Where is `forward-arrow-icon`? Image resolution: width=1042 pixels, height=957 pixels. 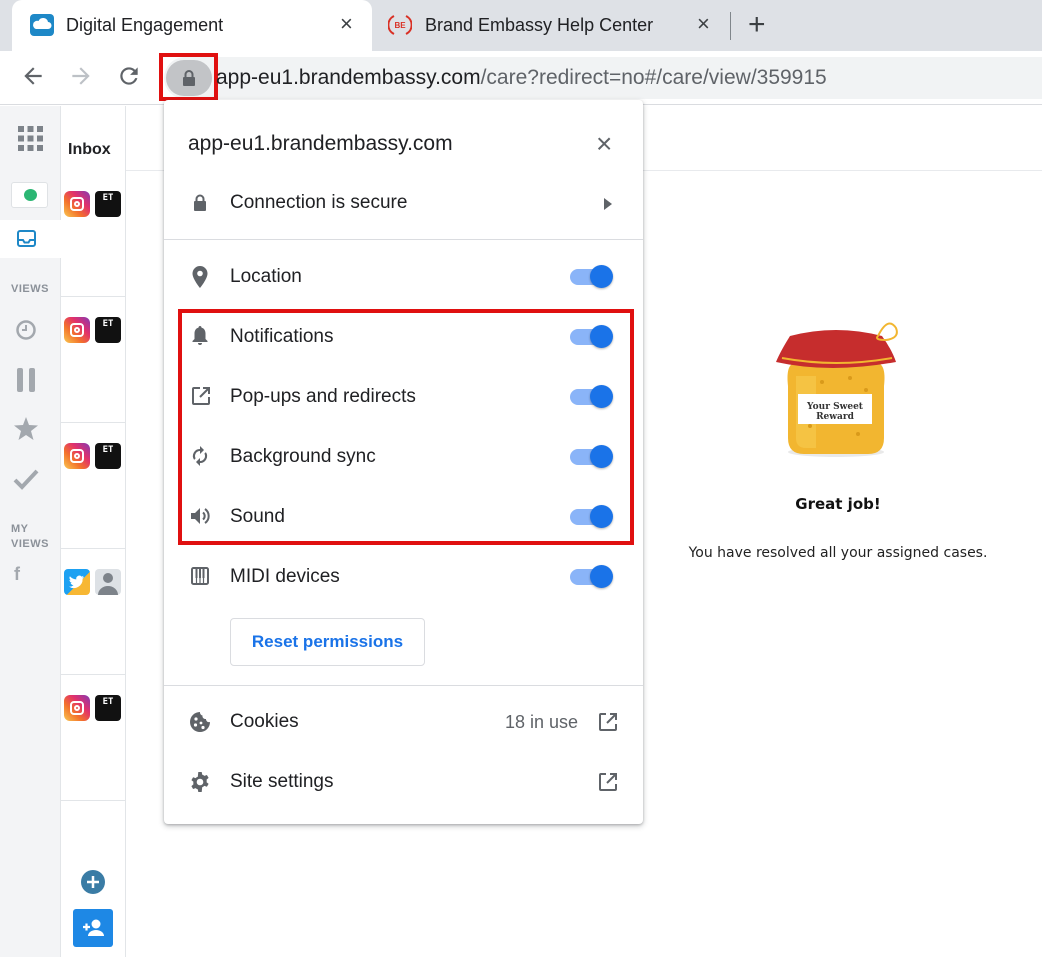 forward-arrow-icon is located at coordinates (81, 78).